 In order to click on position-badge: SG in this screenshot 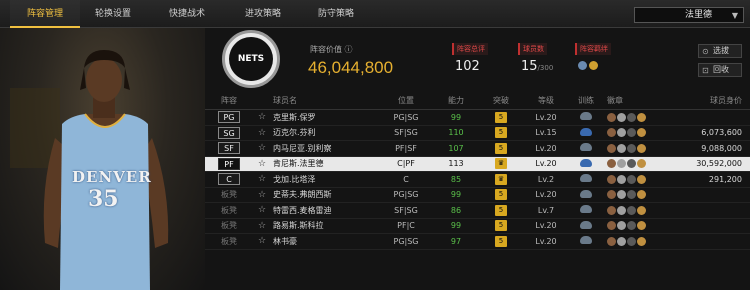, I will do `click(229, 132)`.